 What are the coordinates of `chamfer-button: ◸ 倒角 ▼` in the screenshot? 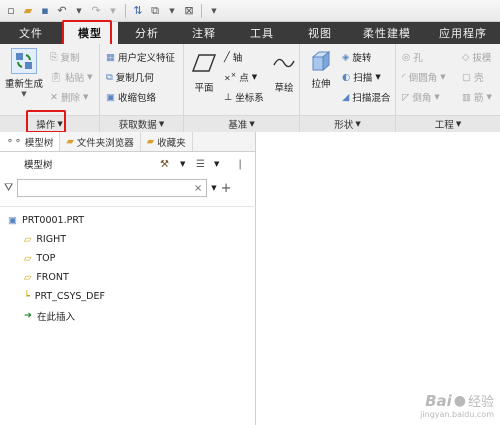 It's located at (421, 97).